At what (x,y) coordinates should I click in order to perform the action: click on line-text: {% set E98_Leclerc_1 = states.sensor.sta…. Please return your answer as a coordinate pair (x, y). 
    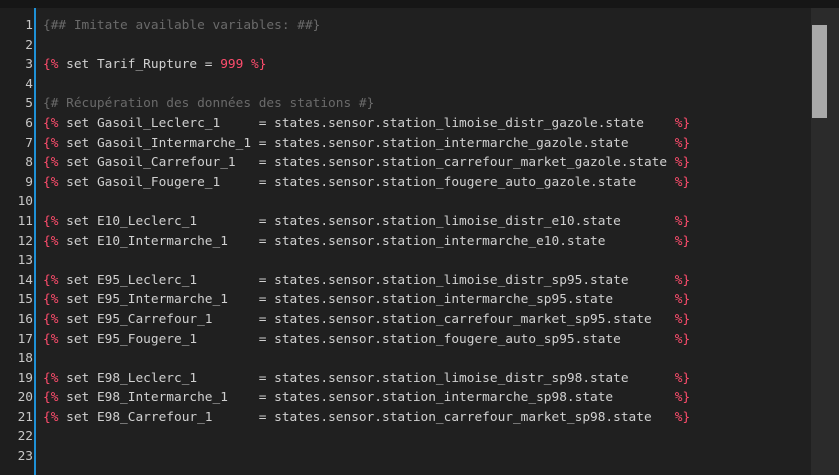
    Looking at the image, I should click on (366, 379).